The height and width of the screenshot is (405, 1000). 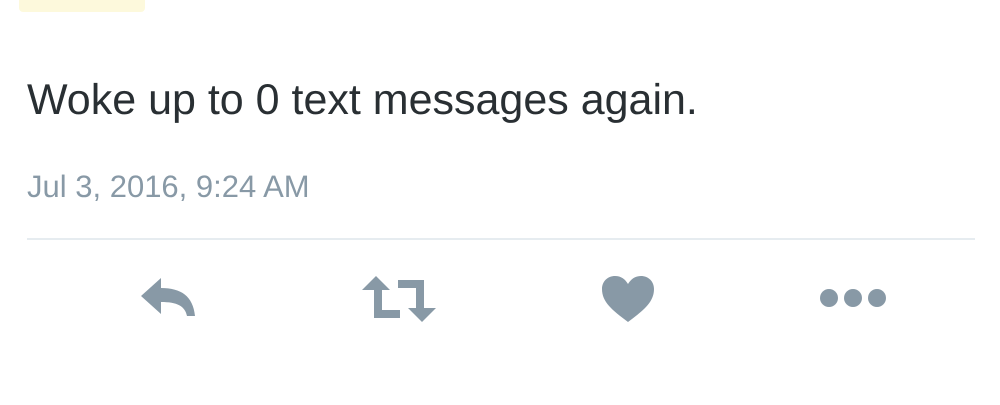 I want to click on heart-icon, so click(x=628, y=299).